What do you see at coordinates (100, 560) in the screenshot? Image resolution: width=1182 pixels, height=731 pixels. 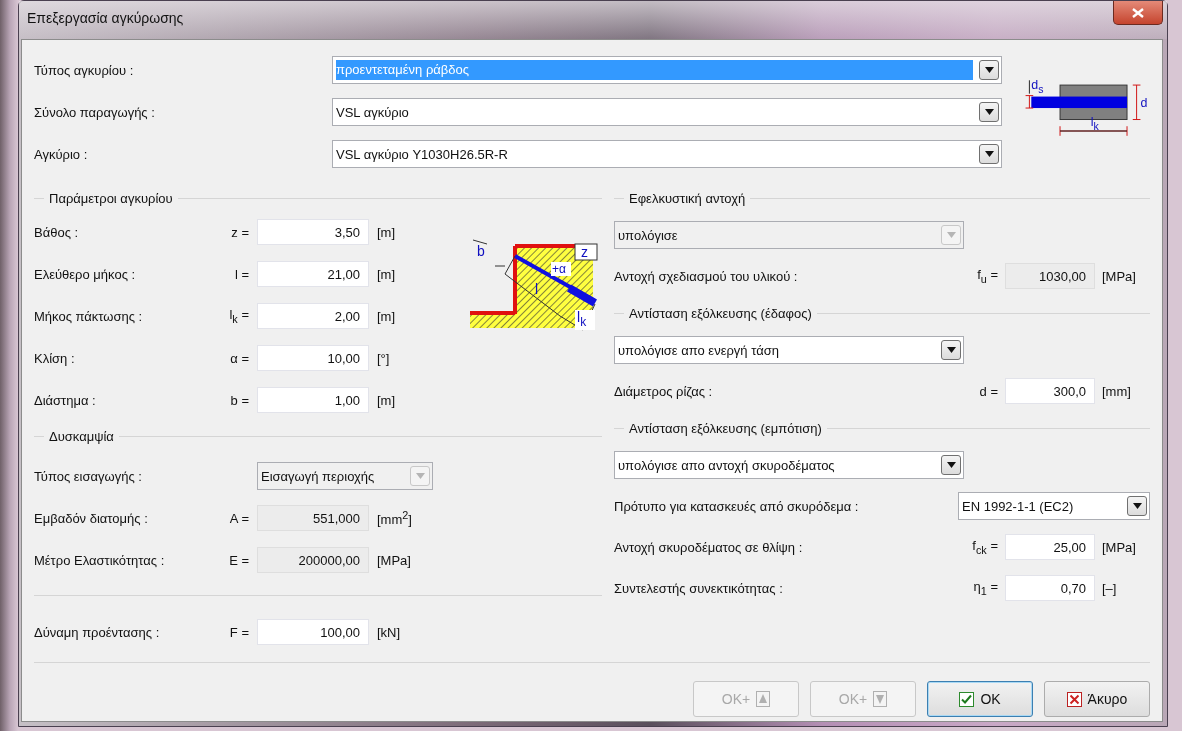 I see `field-label: Μέτρο Ελαστικότητας :` at bounding box center [100, 560].